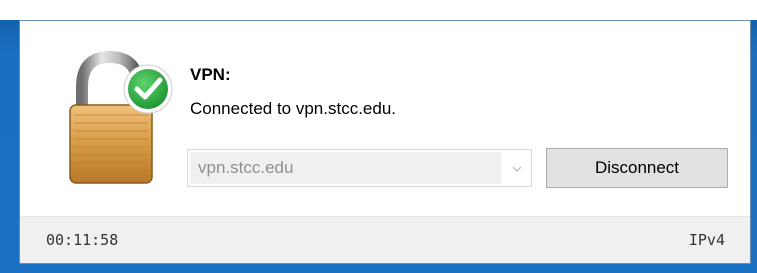 The width and height of the screenshot is (757, 273). Describe the element at coordinates (517, 169) in the screenshot. I see `chevron-down-icon` at that location.